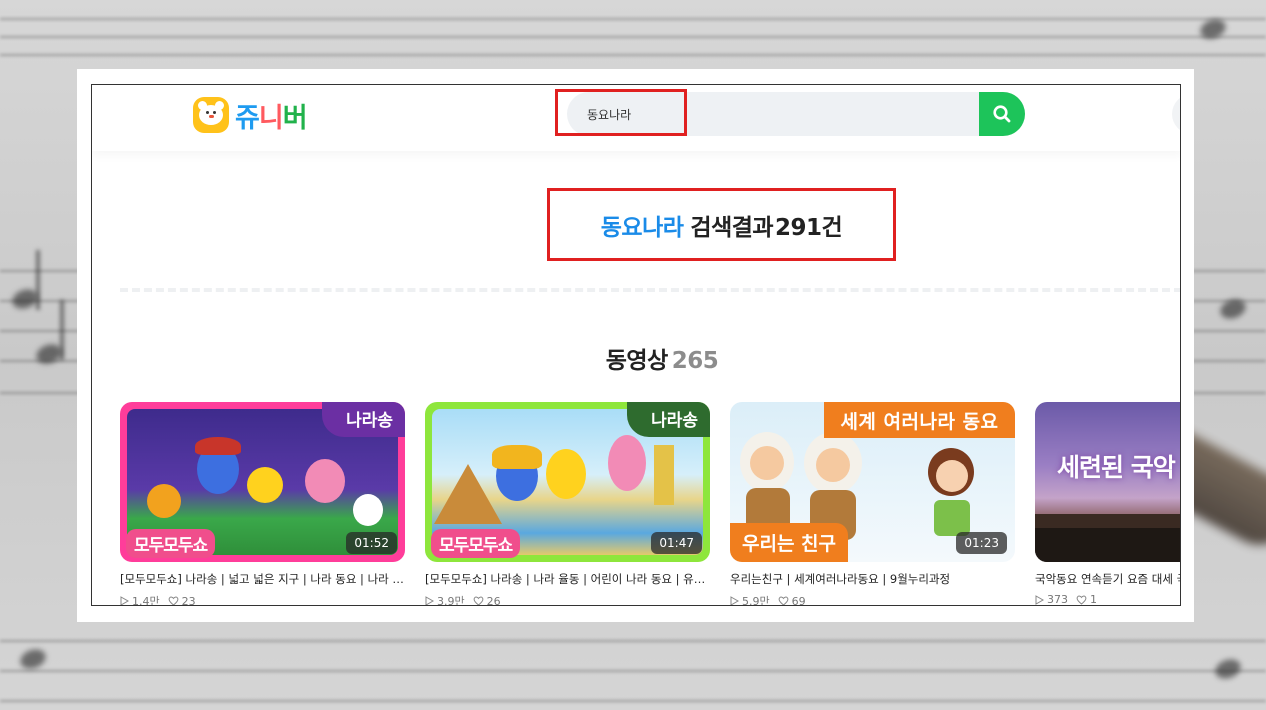  I want to click on search-bar, so click(796, 114).